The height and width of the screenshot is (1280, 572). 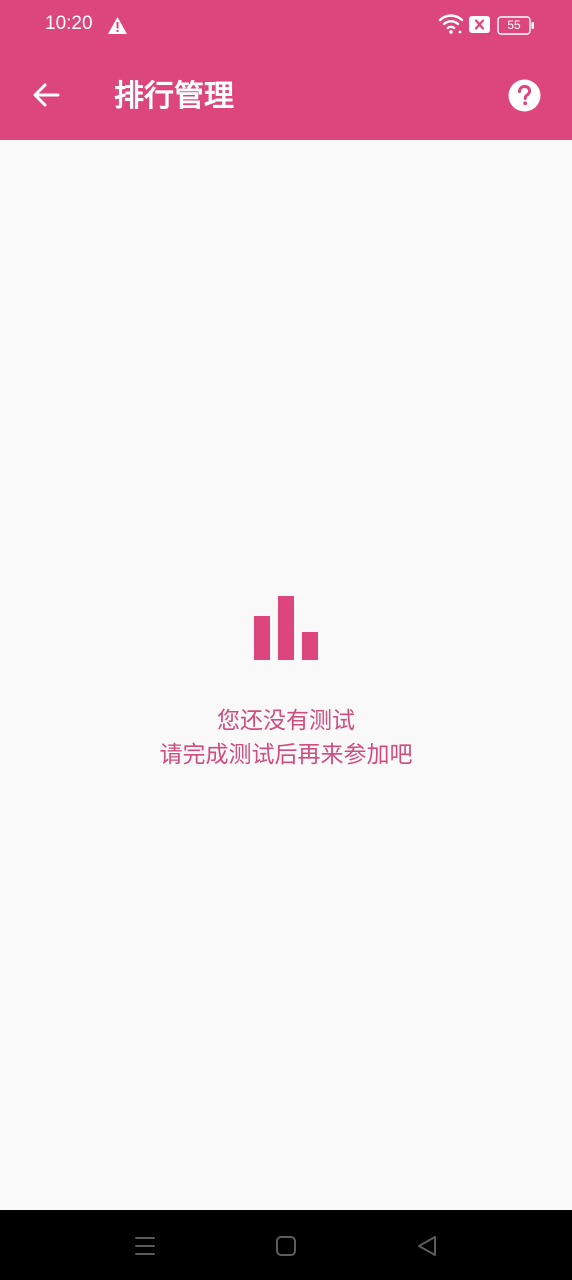 I want to click on bar-chart-icon, so click(x=286, y=628).